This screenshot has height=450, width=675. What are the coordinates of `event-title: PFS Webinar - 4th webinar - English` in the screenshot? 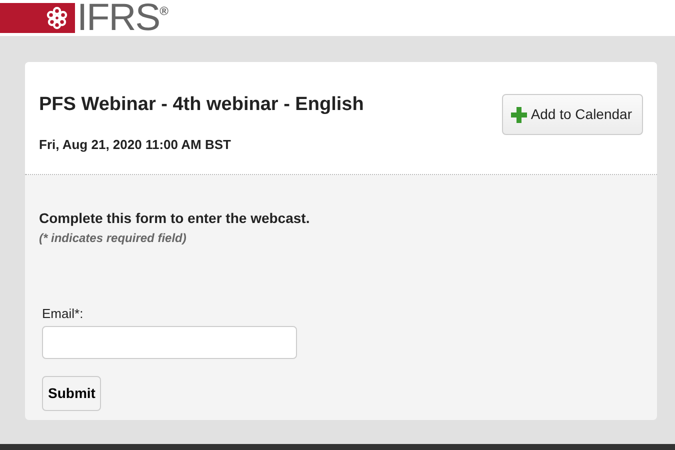 It's located at (201, 105).